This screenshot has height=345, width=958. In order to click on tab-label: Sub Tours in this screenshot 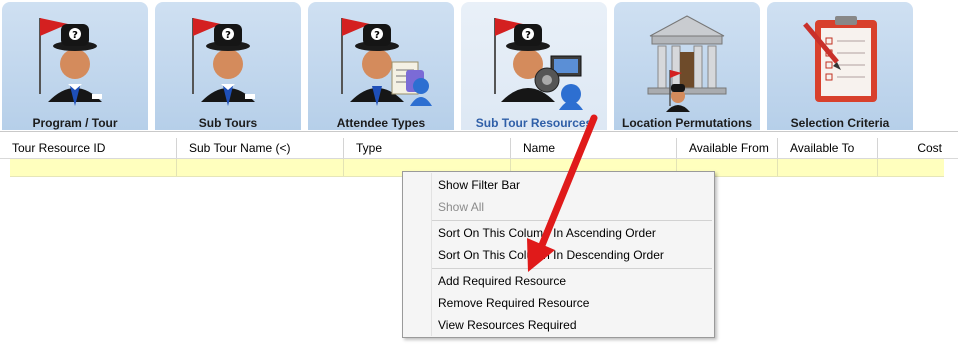, I will do `click(228, 123)`.